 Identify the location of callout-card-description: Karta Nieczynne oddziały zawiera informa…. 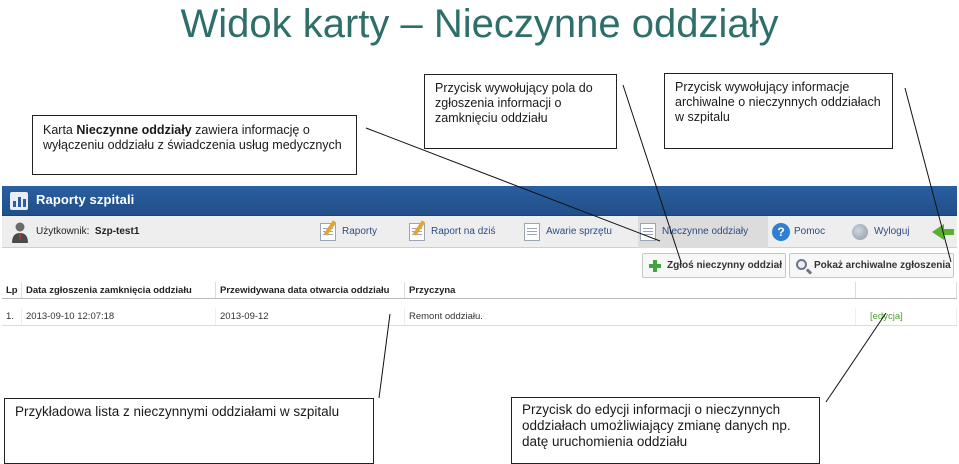
(194, 145).